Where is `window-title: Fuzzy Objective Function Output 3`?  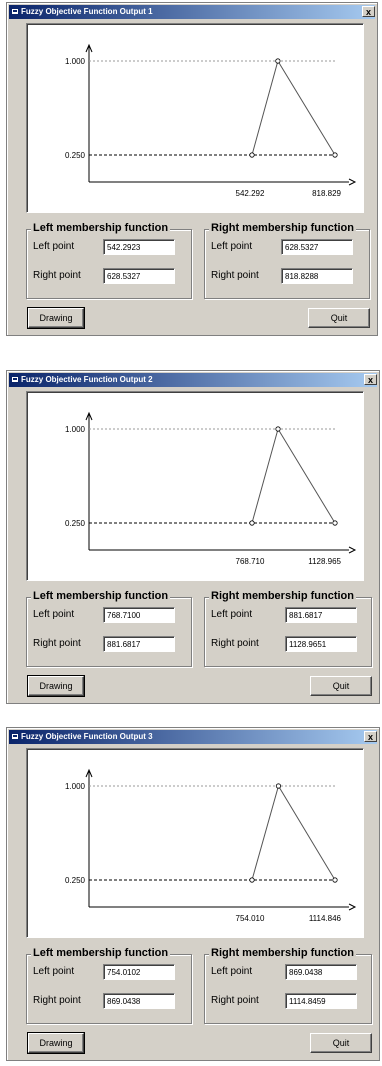 window-title: Fuzzy Objective Function Output 3 is located at coordinates (87, 736).